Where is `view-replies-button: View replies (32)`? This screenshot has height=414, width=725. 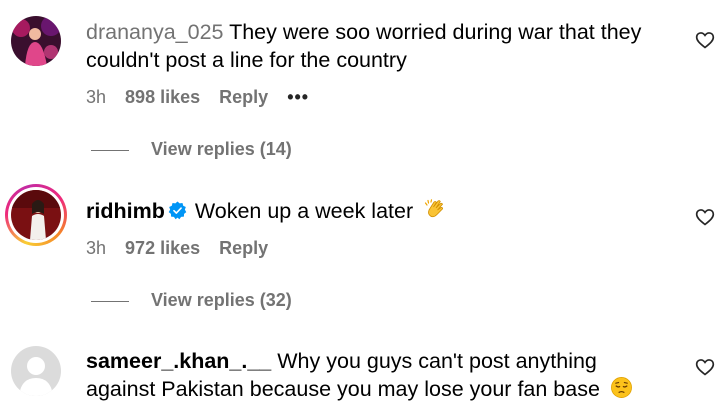 view-replies-button: View replies (32) is located at coordinates (191, 300).